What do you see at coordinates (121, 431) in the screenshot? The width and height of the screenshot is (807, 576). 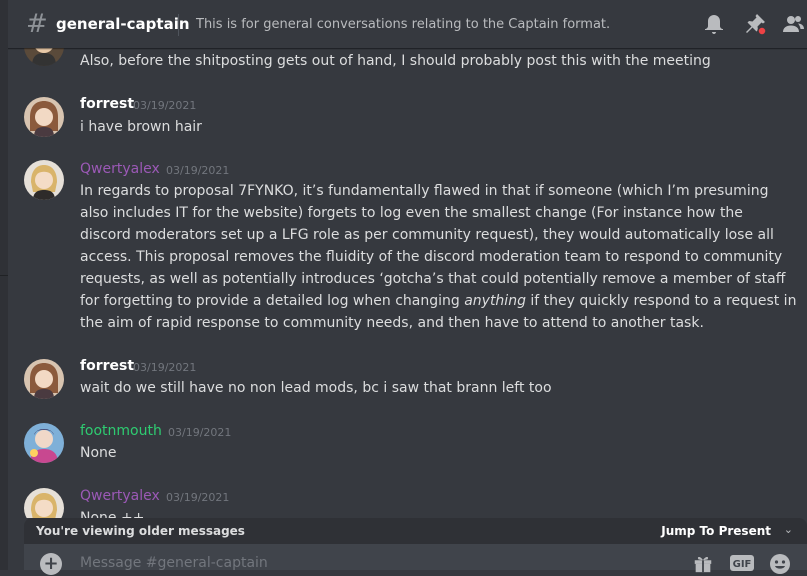 I see `message-author: footnmouth` at bounding box center [121, 431].